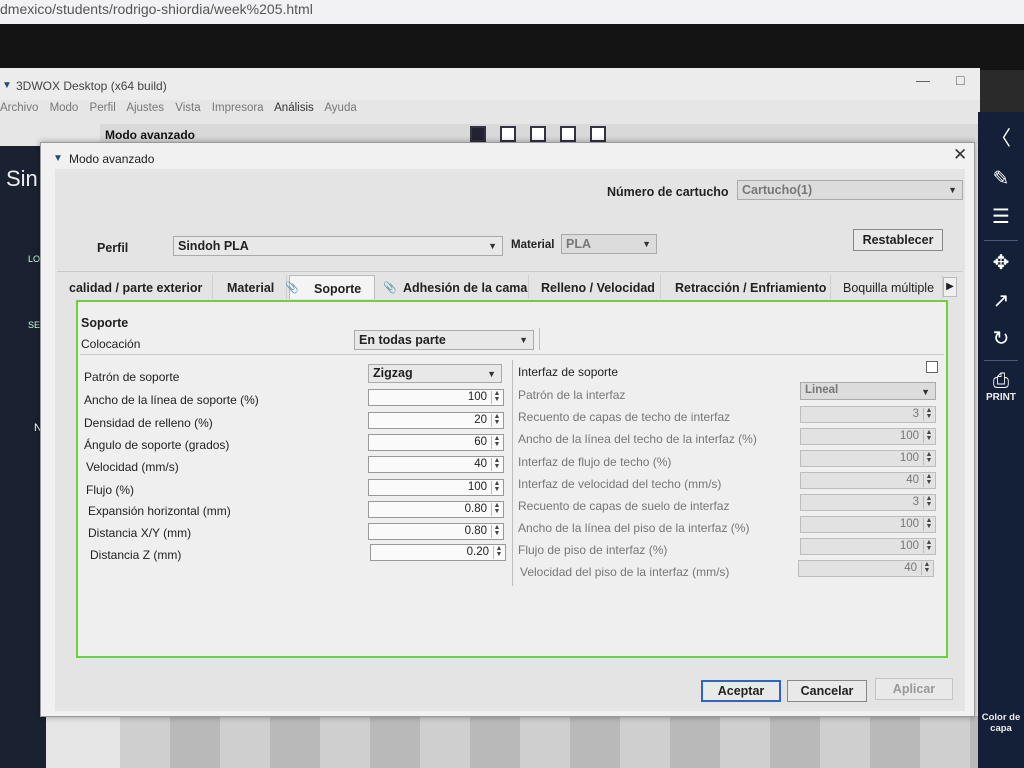  What do you see at coordinates (145, 108) in the screenshot?
I see `menu-ajustes: Ajustes` at bounding box center [145, 108].